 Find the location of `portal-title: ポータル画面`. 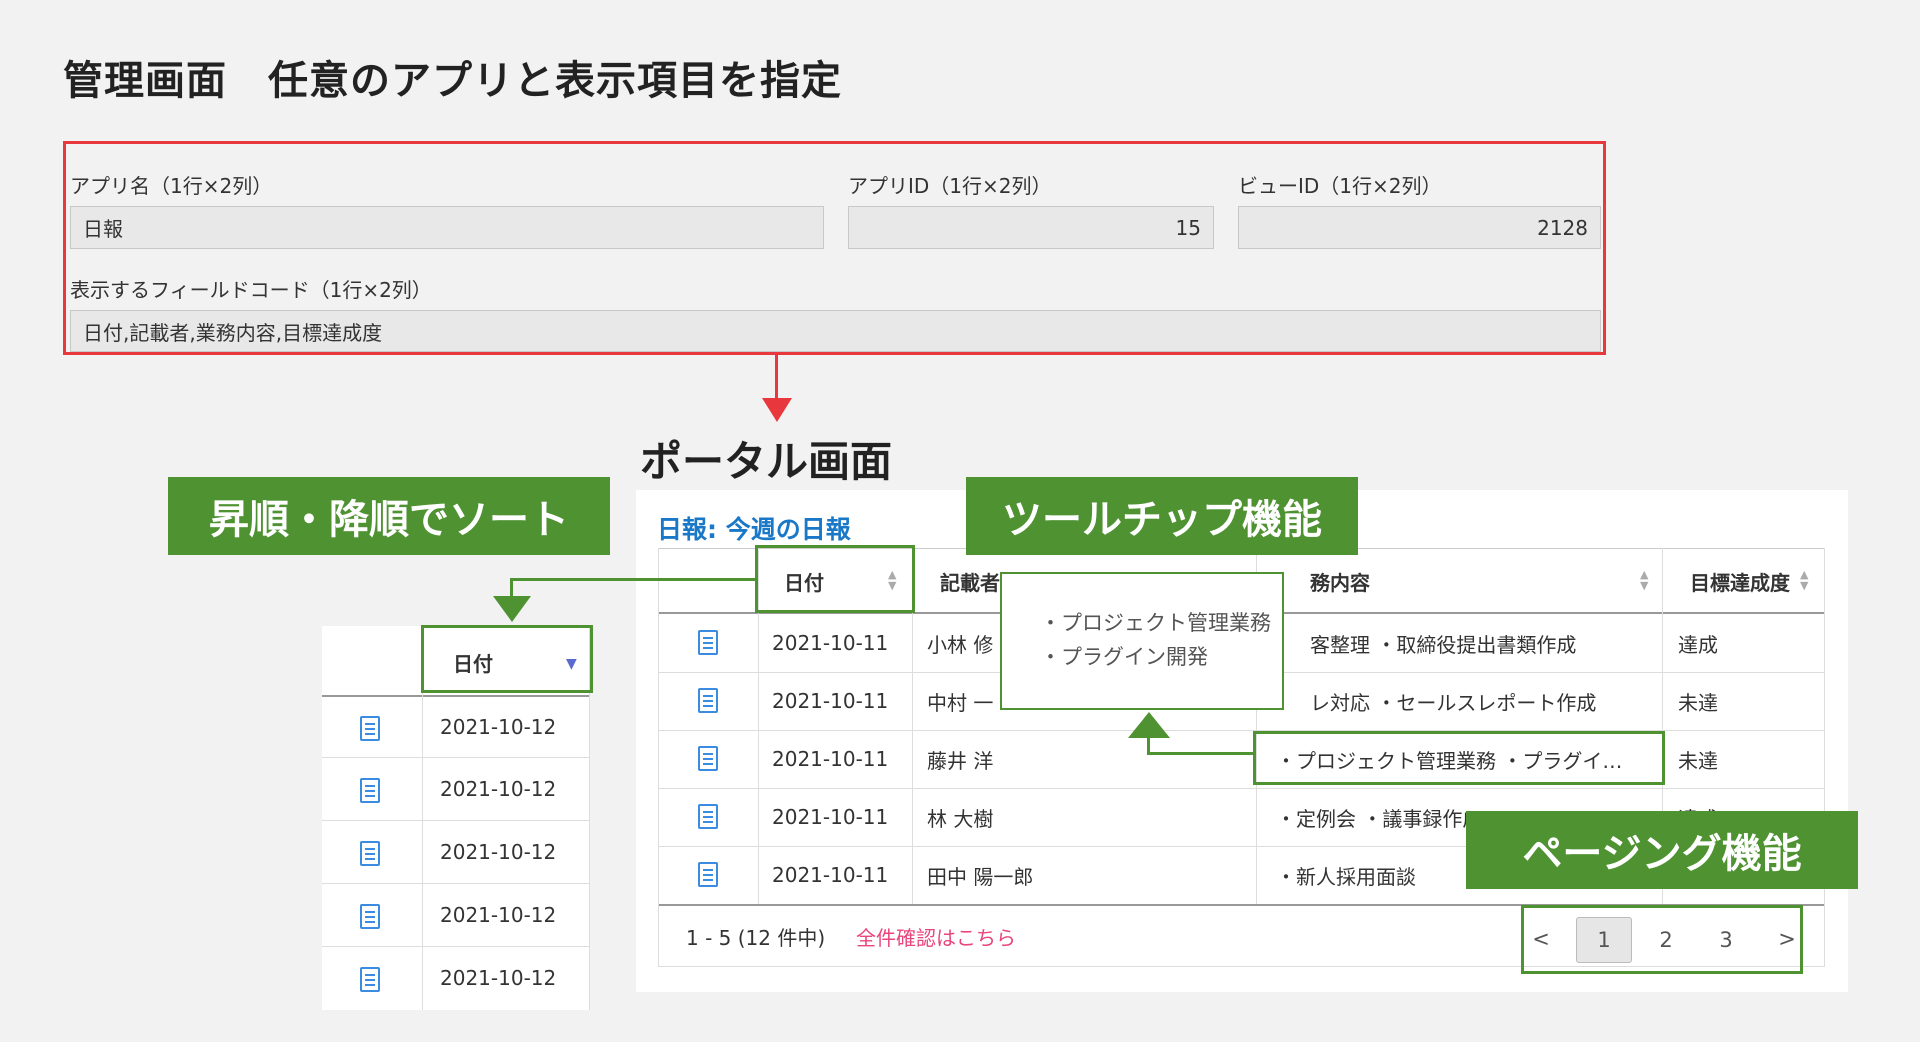

portal-title: ポータル画面 is located at coordinates (766, 461).